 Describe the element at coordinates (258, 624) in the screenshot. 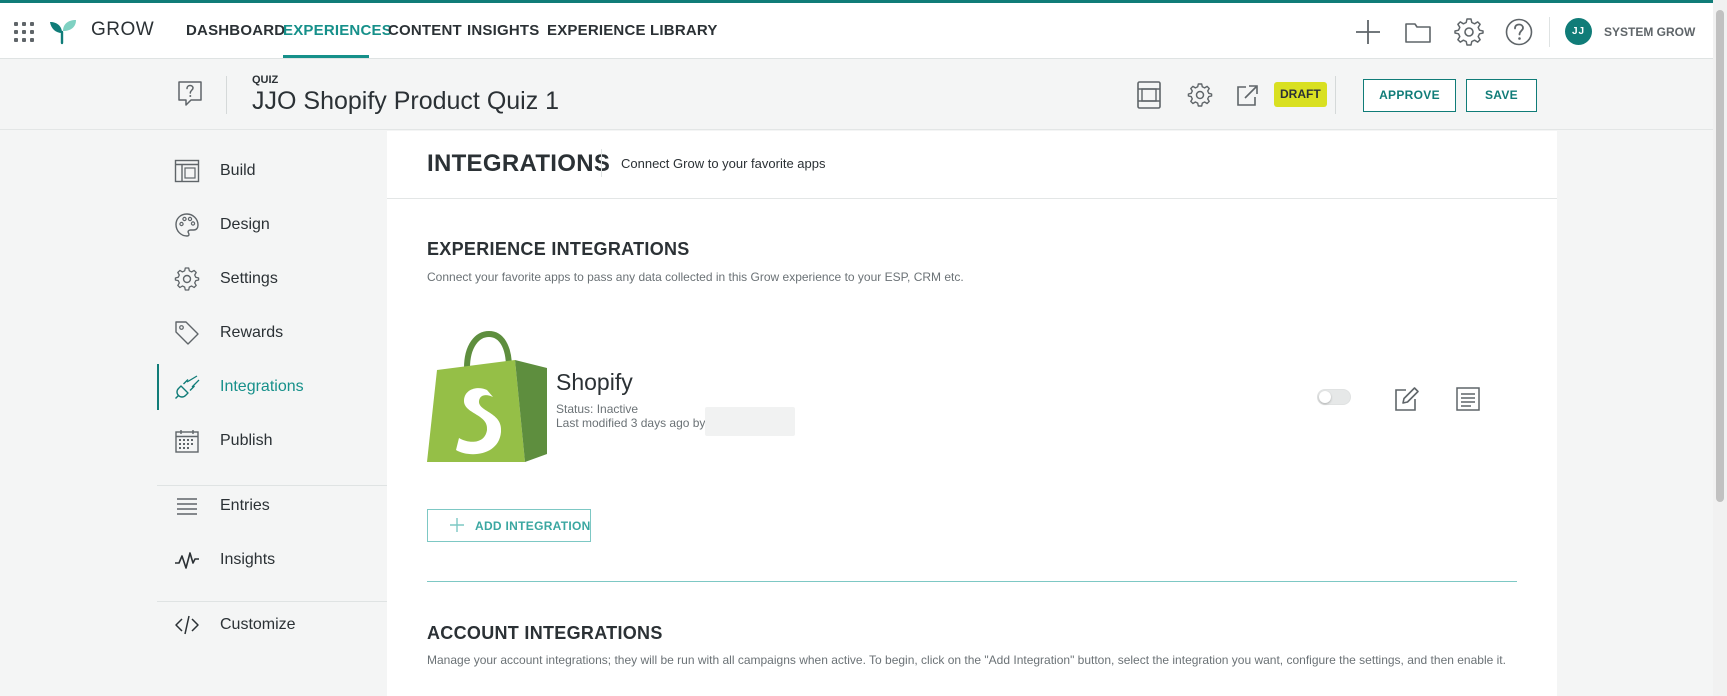

I see `sidebar-item-label: Customize` at that location.